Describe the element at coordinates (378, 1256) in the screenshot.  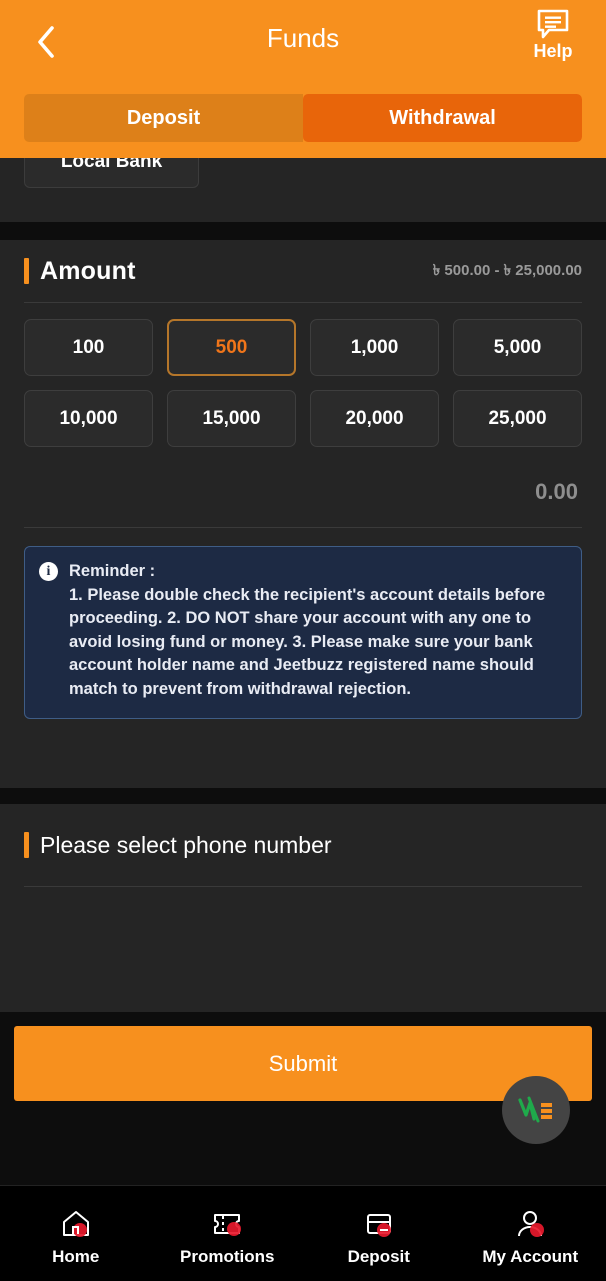
I see `nav-label-deposit: Deposit` at that location.